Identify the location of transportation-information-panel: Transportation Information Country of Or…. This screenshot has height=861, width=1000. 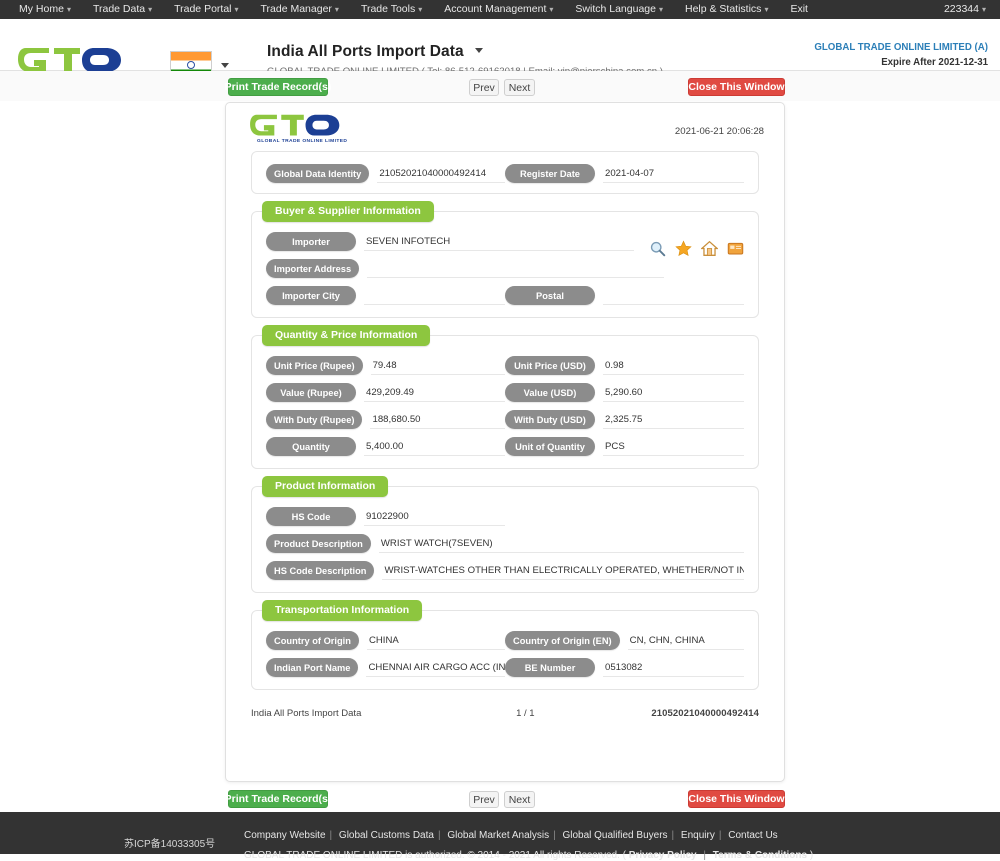
(505, 645).